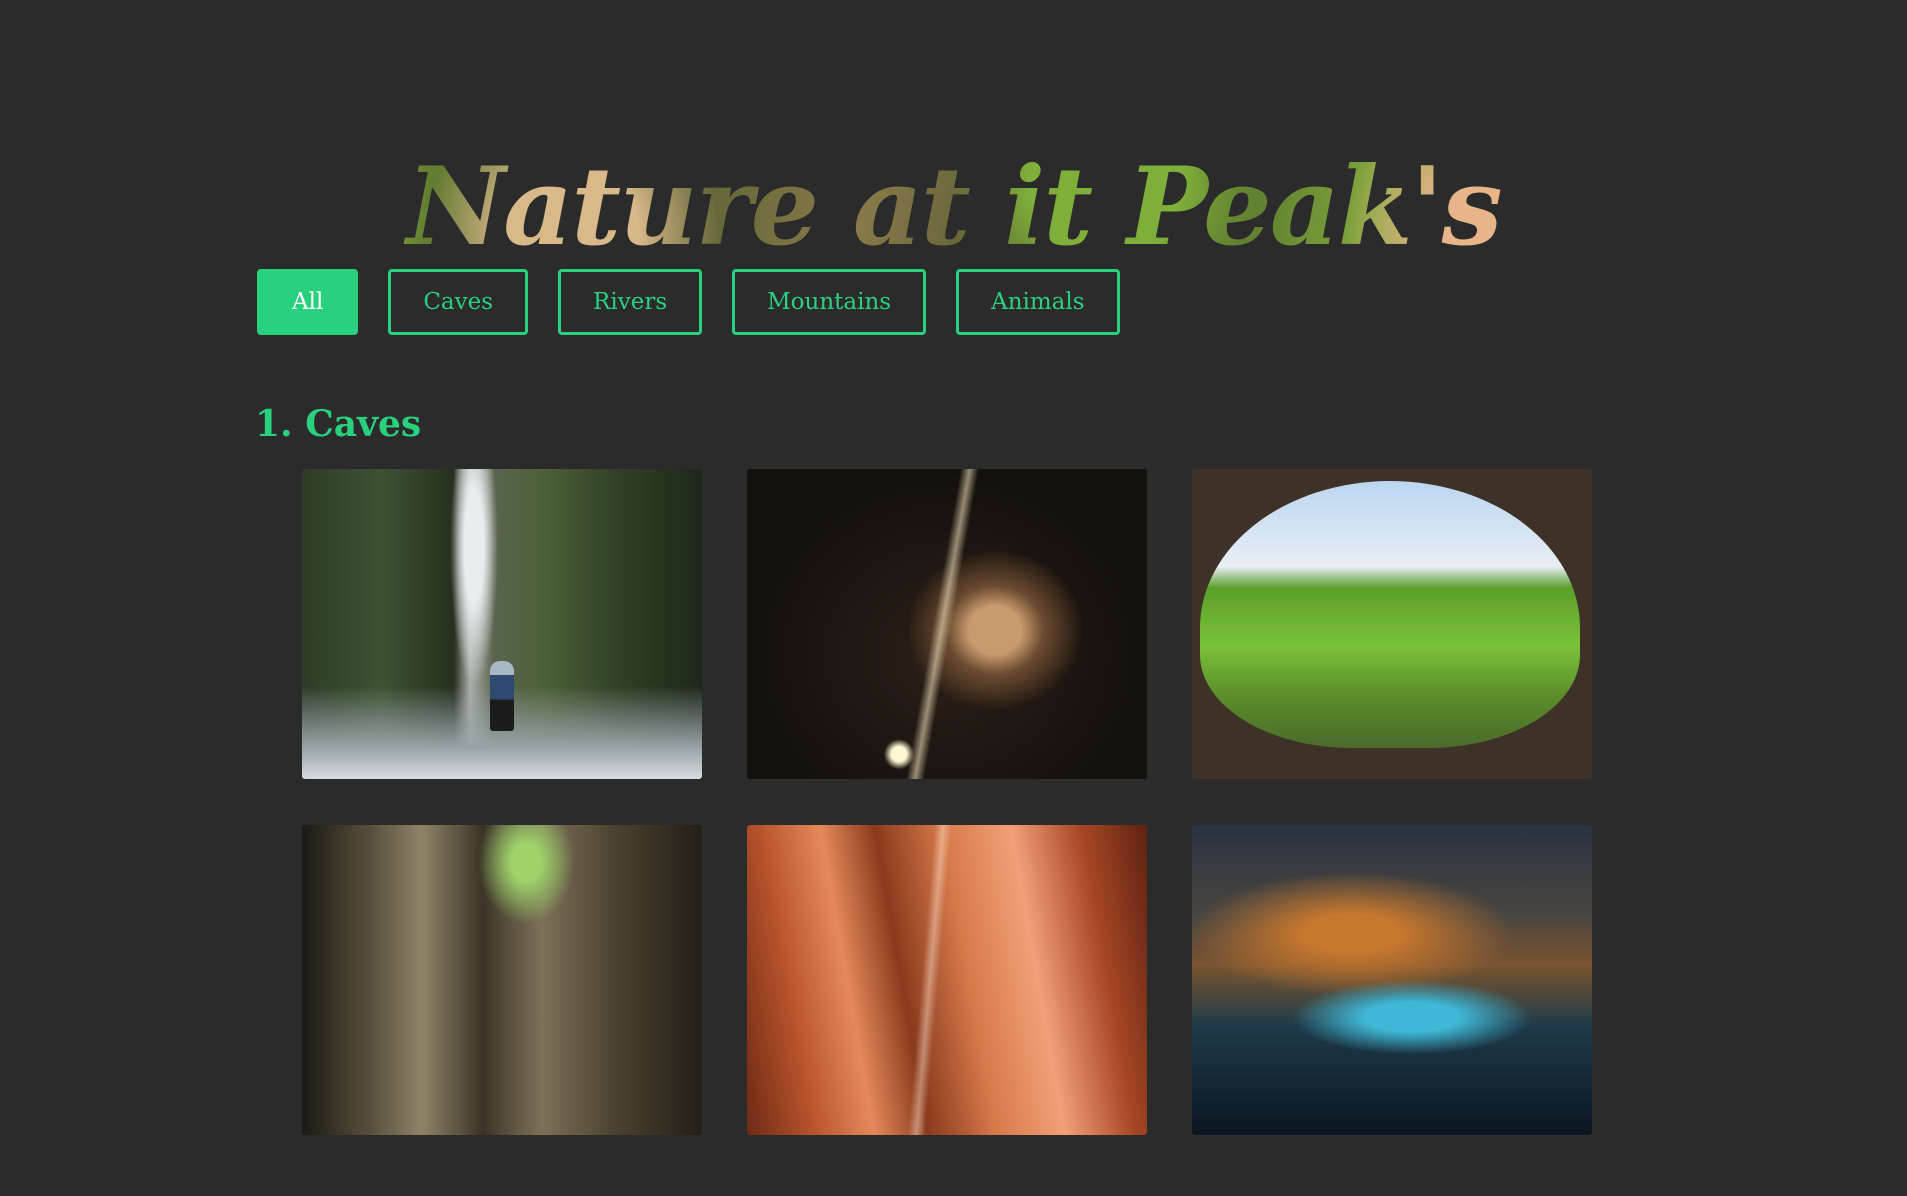 Image resolution: width=1907 pixels, height=1196 pixels. What do you see at coordinates (502, 696) in the screenshot?
I see `hiker-figure` at bounding box center [502, 696].